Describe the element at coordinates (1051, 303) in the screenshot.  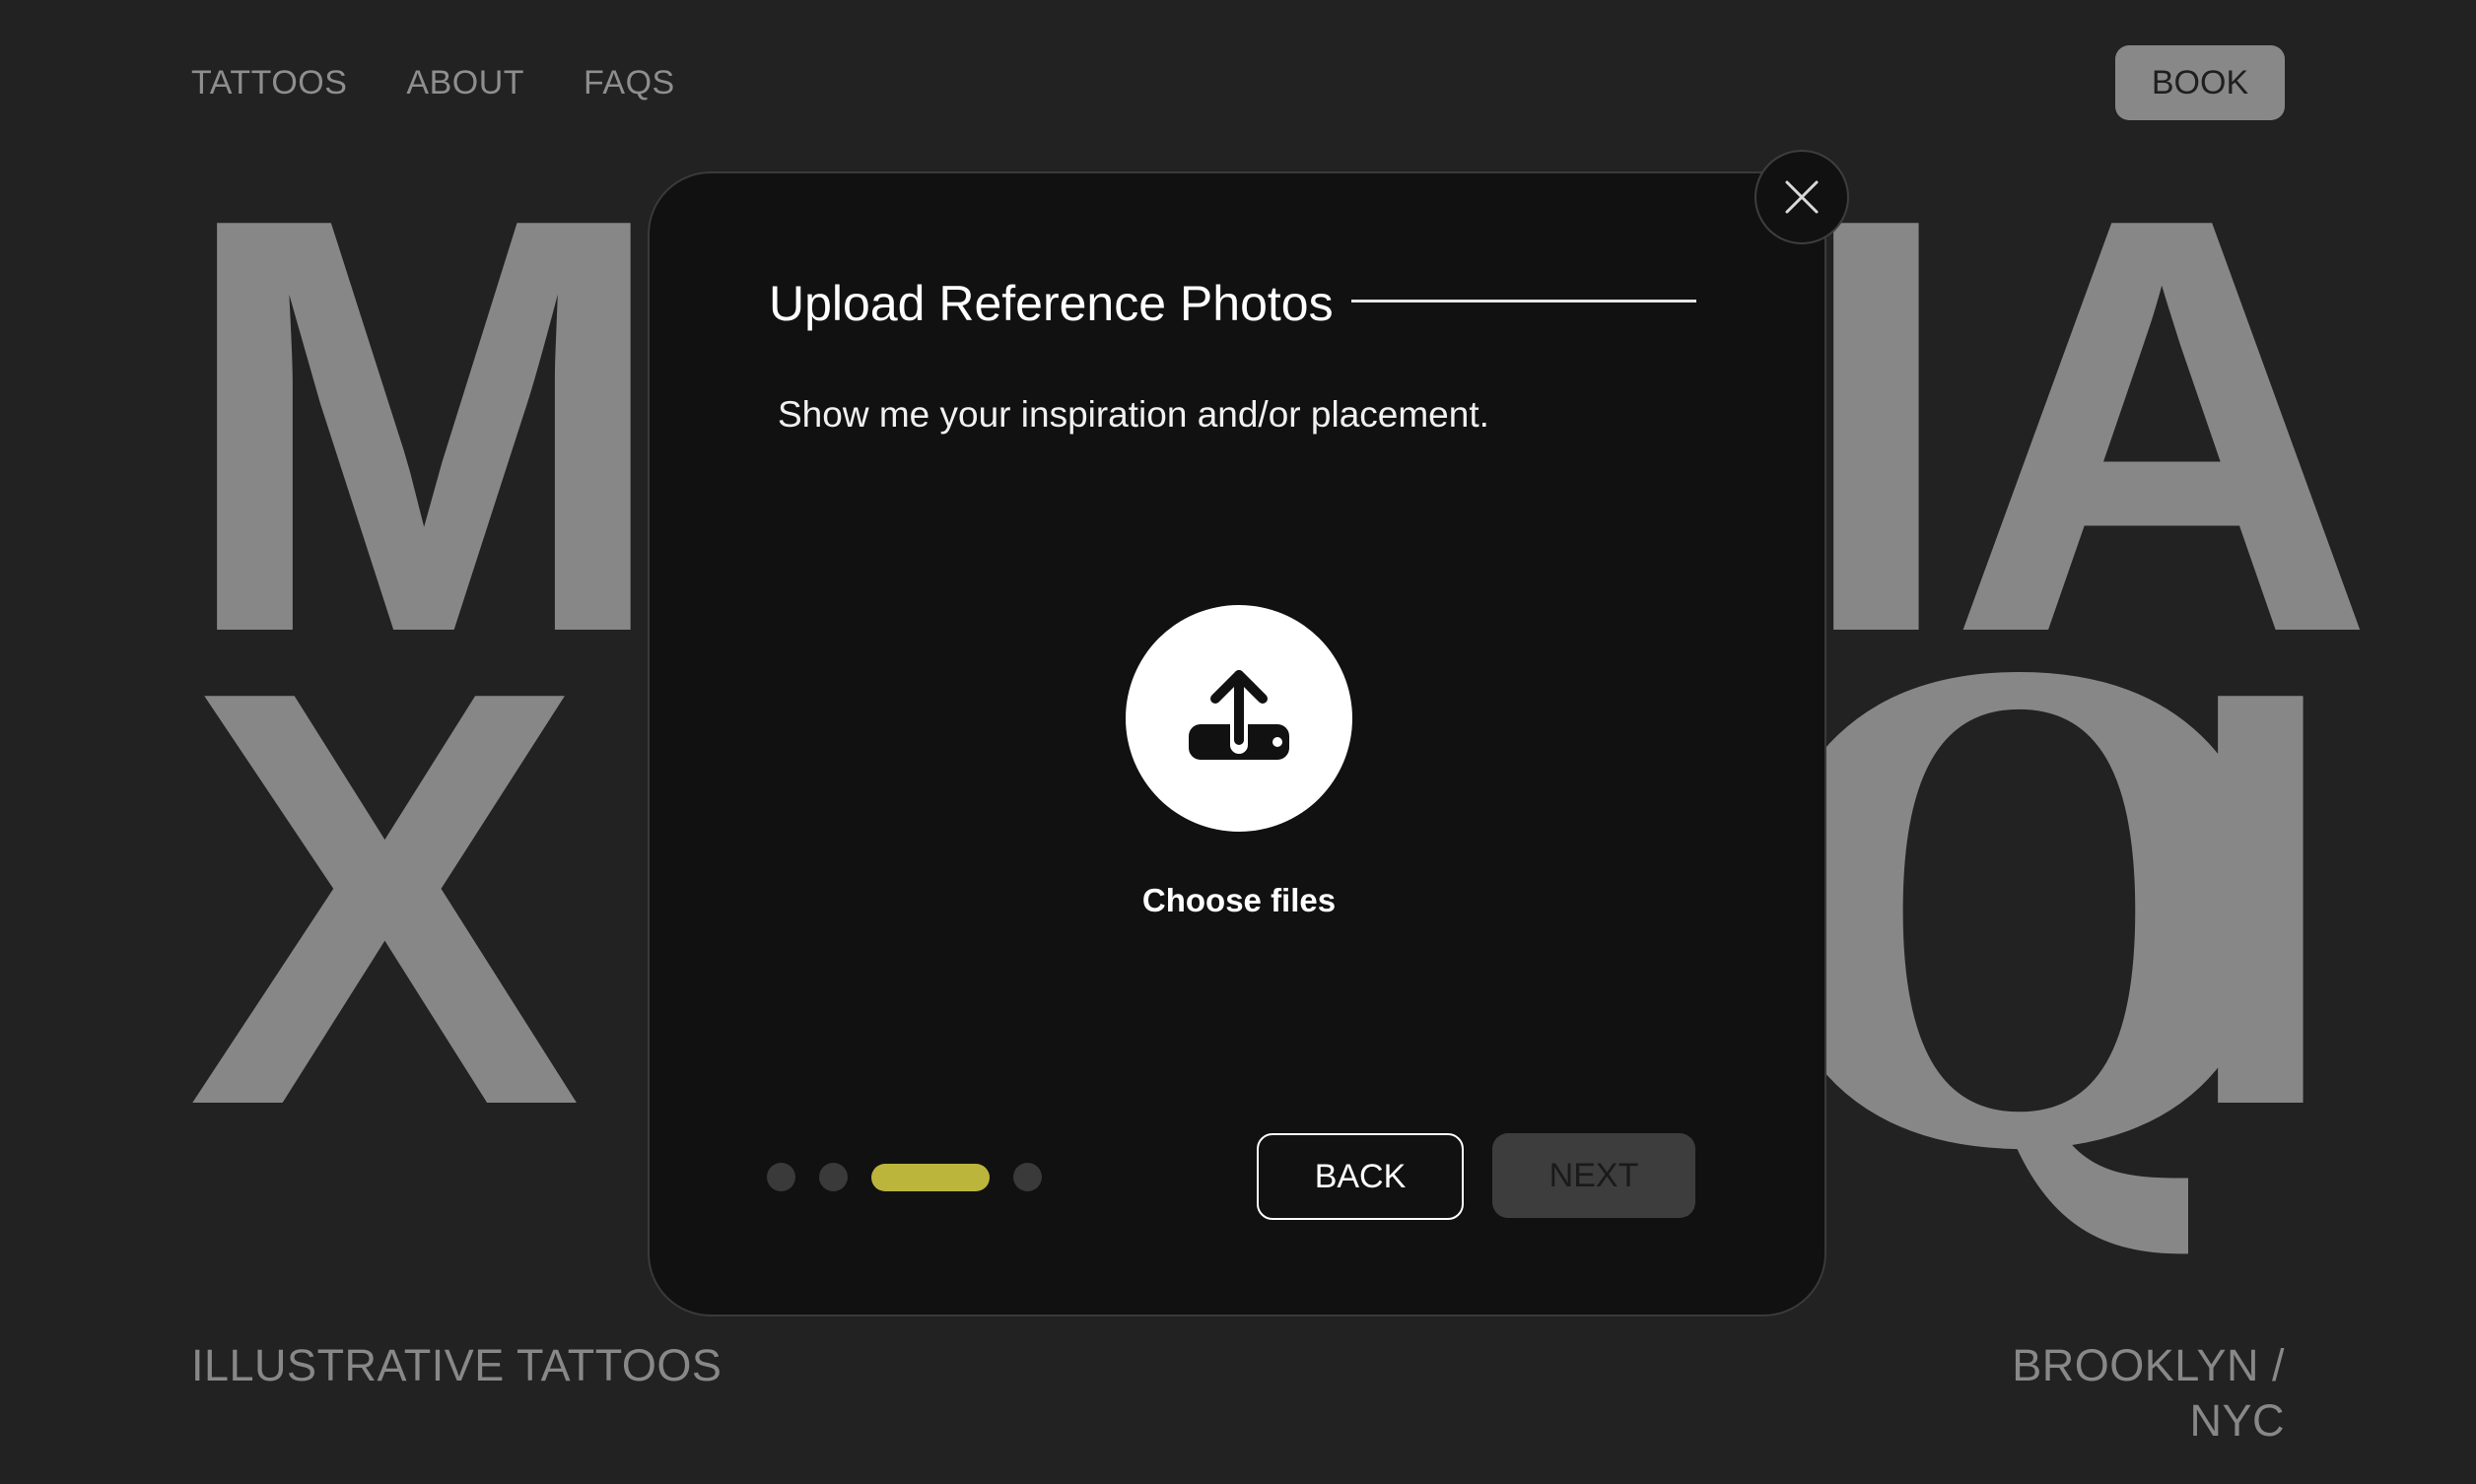
I see `modal-title: Upload Reference Photos` at that location.